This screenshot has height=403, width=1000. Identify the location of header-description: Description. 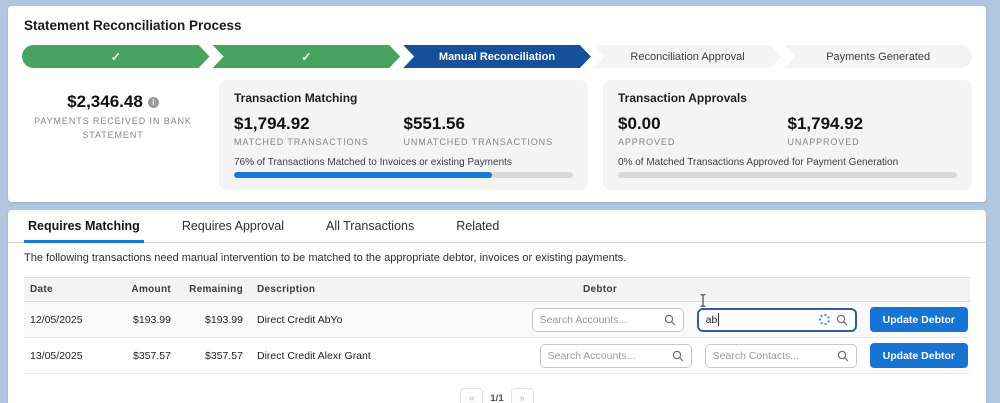
(286, 289).